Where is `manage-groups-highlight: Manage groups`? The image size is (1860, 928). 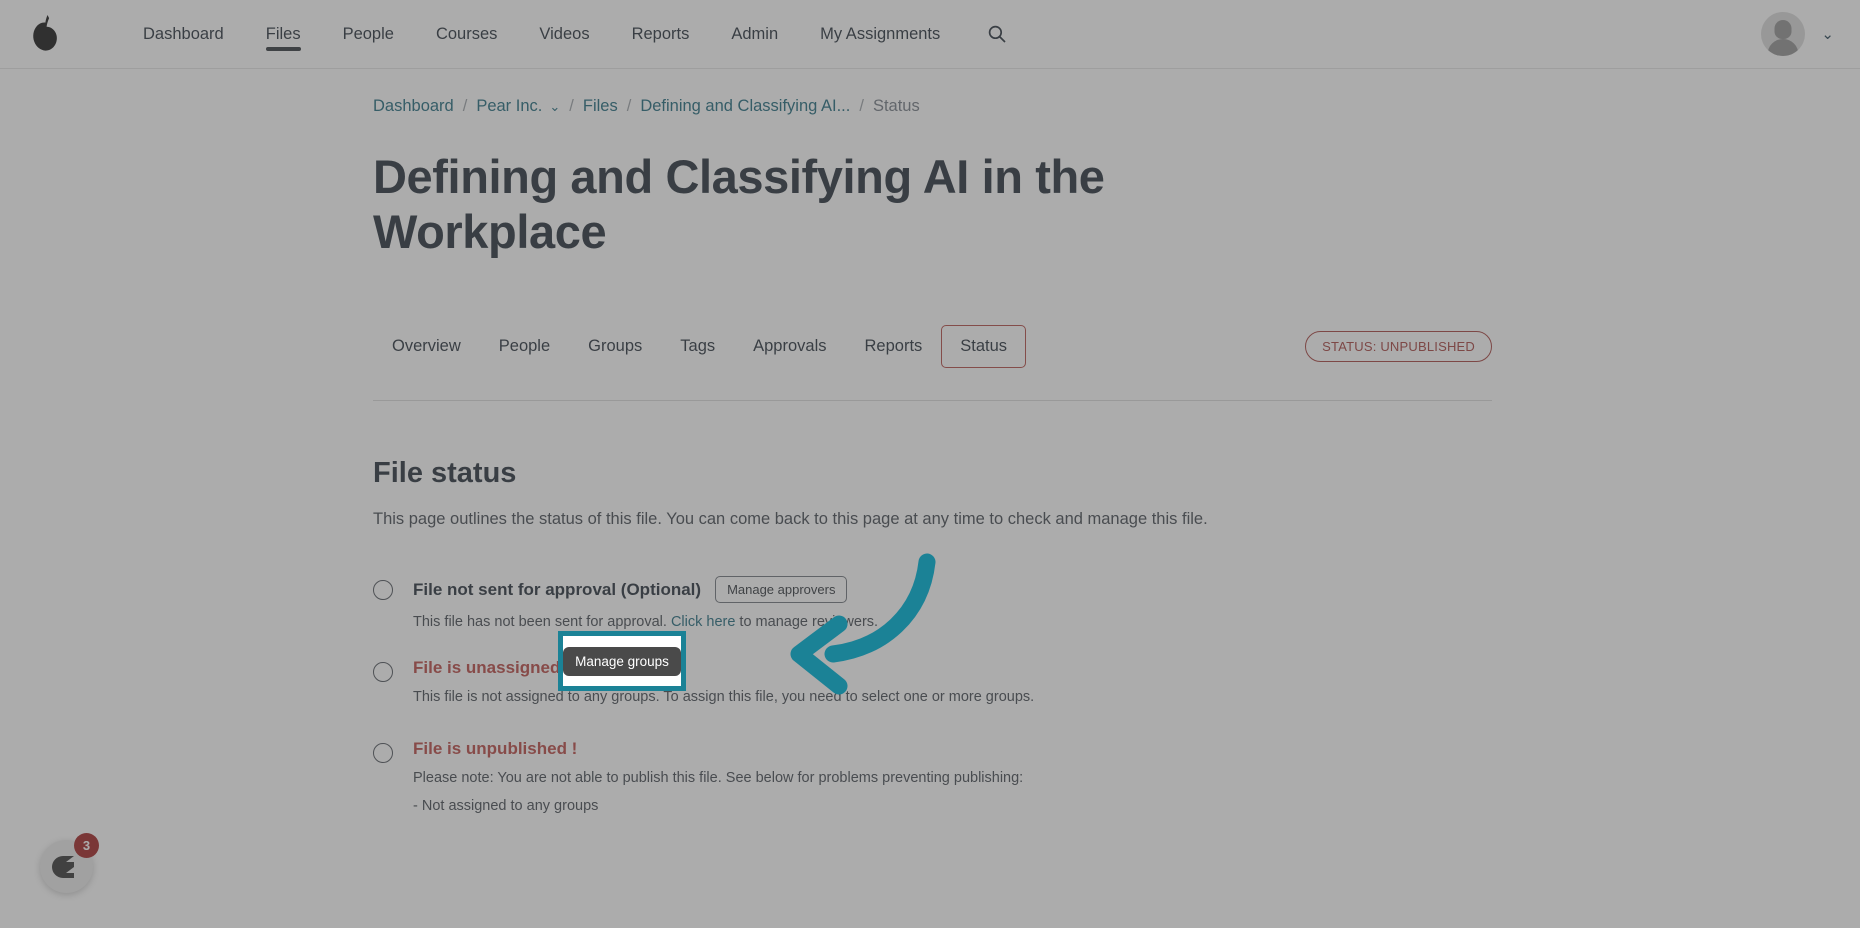 manage-groups-highlight: Manage groups is located at coordinates (622, 661).